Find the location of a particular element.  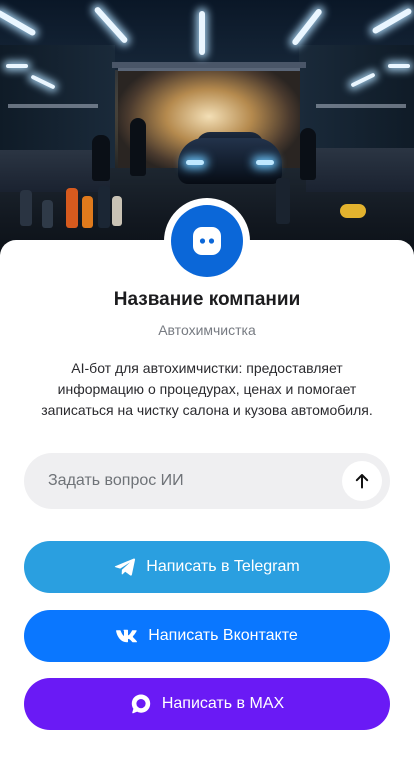

max-icon is located at coordinates (141, 704).